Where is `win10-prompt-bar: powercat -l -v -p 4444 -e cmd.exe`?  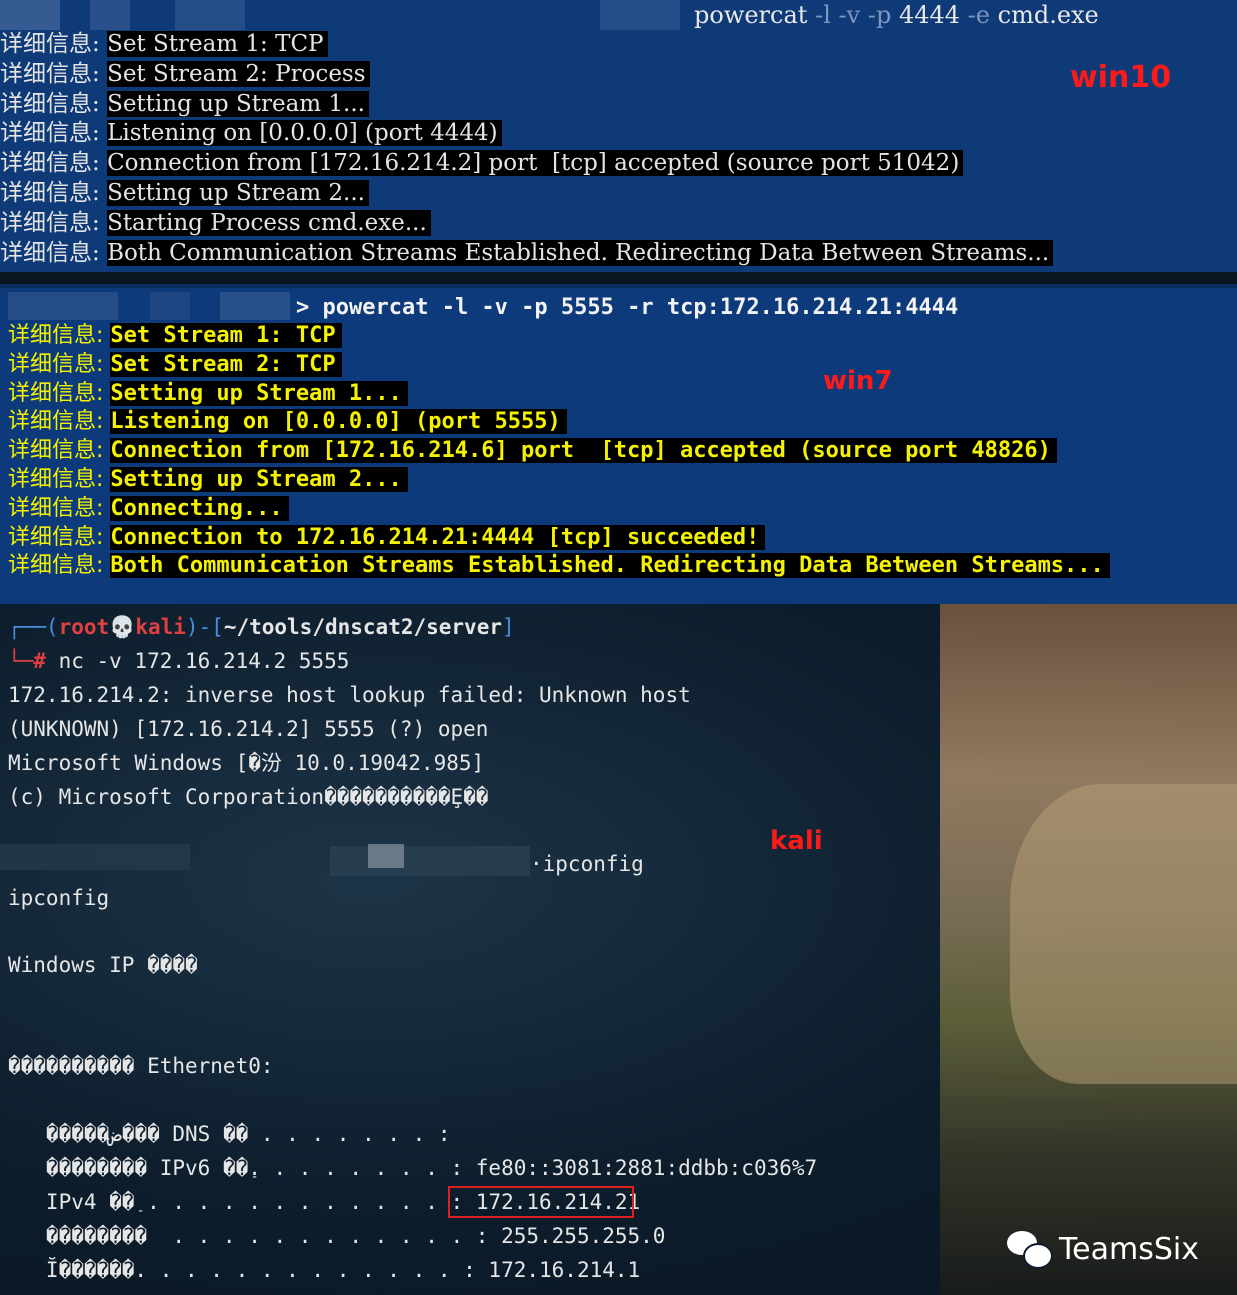 win10-prompt-bar: powercat -l -v -p 4444 -e cmd.exe is located at coordinates (618, 16).